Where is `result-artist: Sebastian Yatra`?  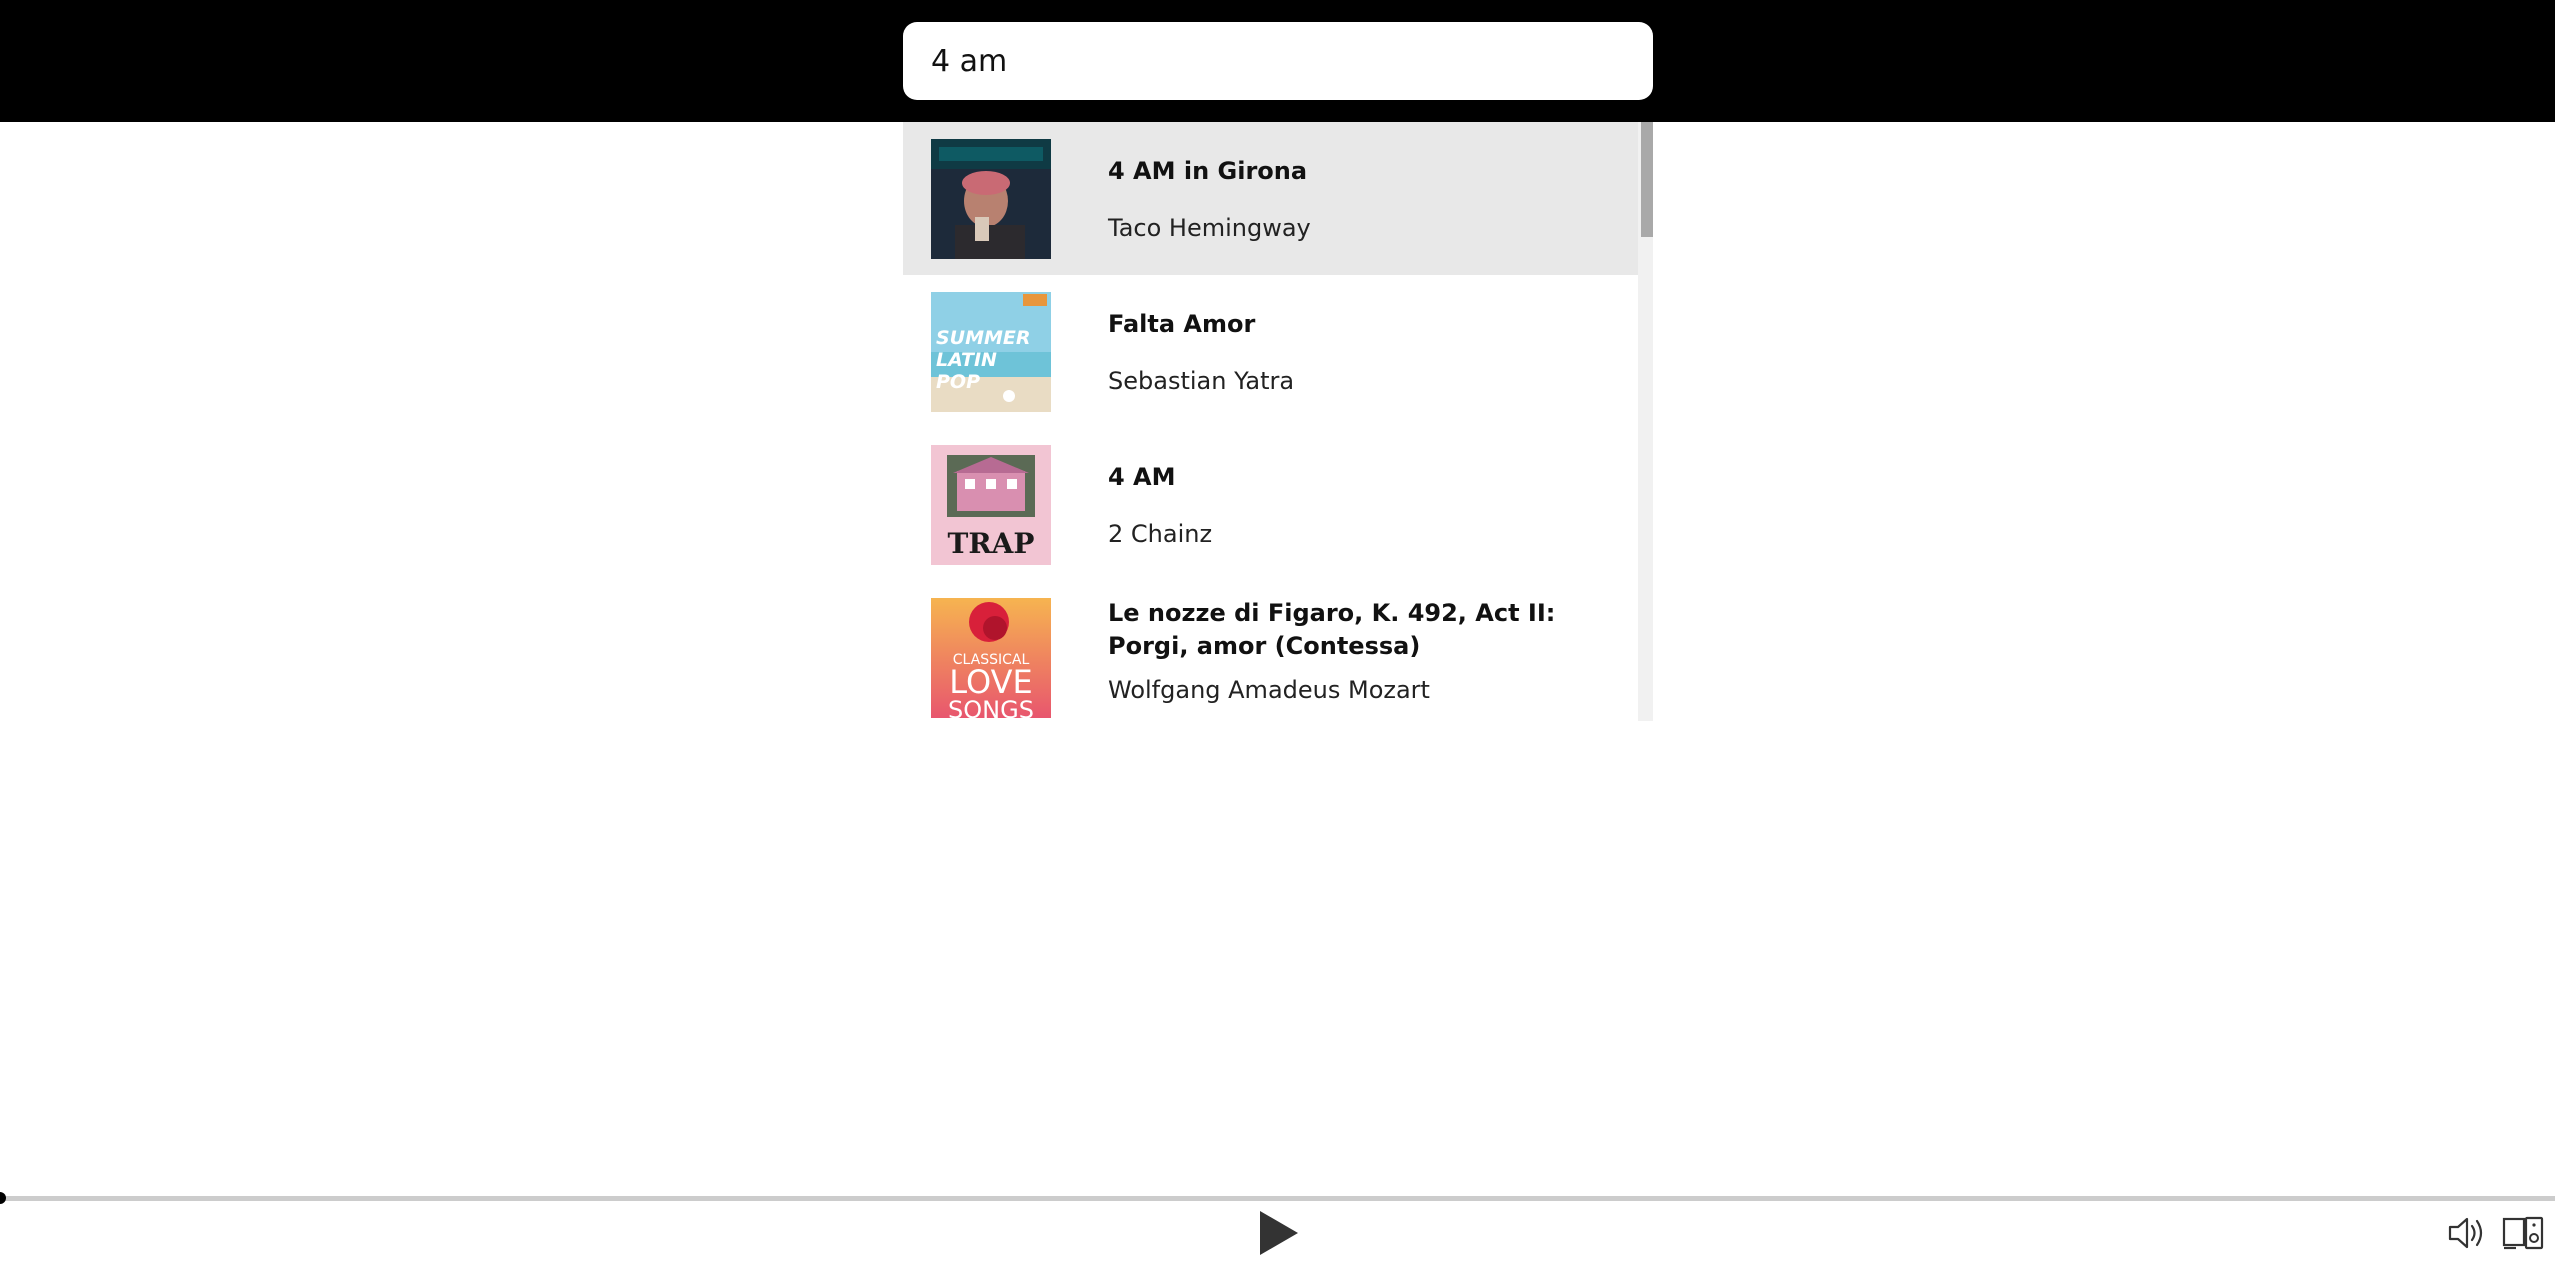 result-artist: Sebastian Yatra is located at coordinates (1201, 381).